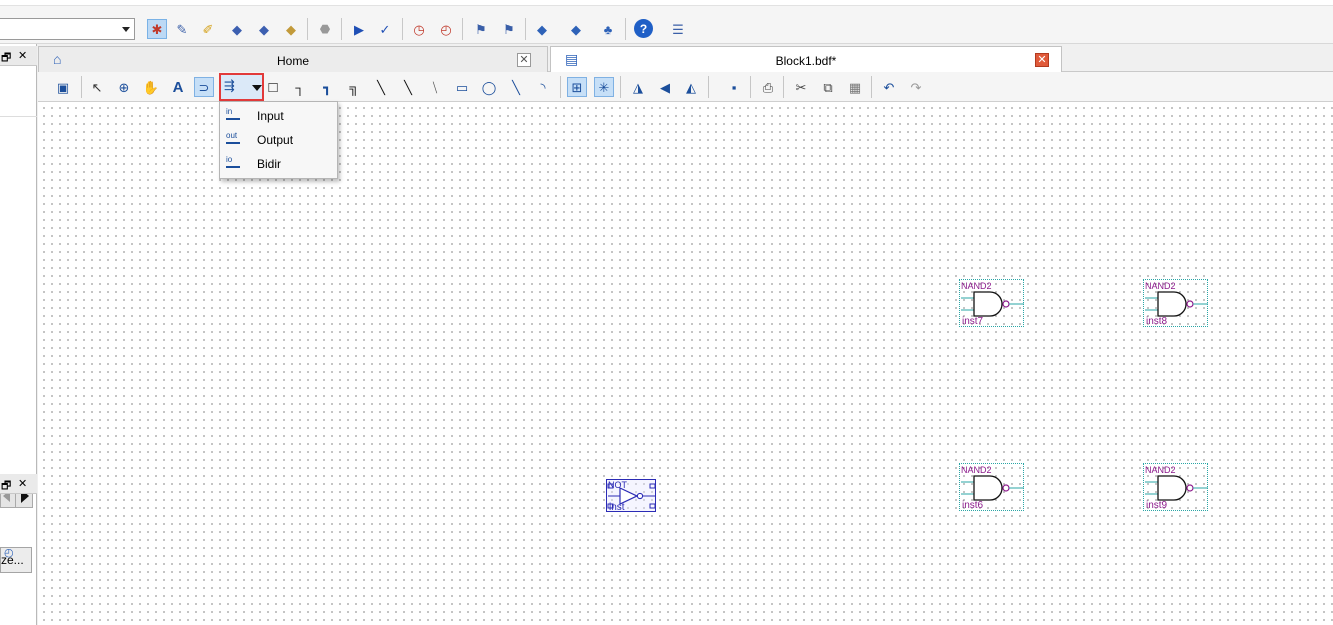 This screenshot has height=625, width=1333. What do you see at coordinates (151, 87) in the screenshot?
I see `hand-tool-icon: ✋` at bounding box center [151, 87].